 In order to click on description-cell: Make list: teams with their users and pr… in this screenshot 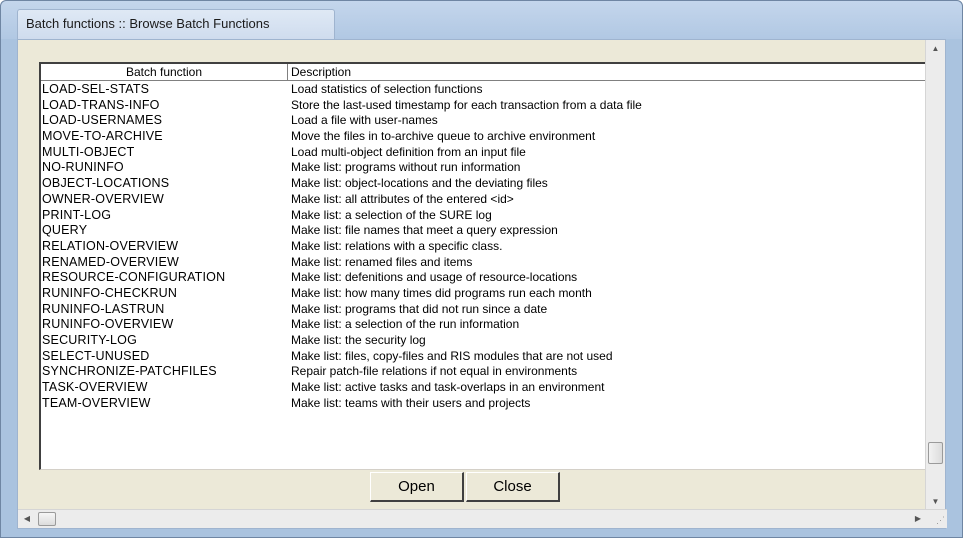, I will do `click(411, 402)`.